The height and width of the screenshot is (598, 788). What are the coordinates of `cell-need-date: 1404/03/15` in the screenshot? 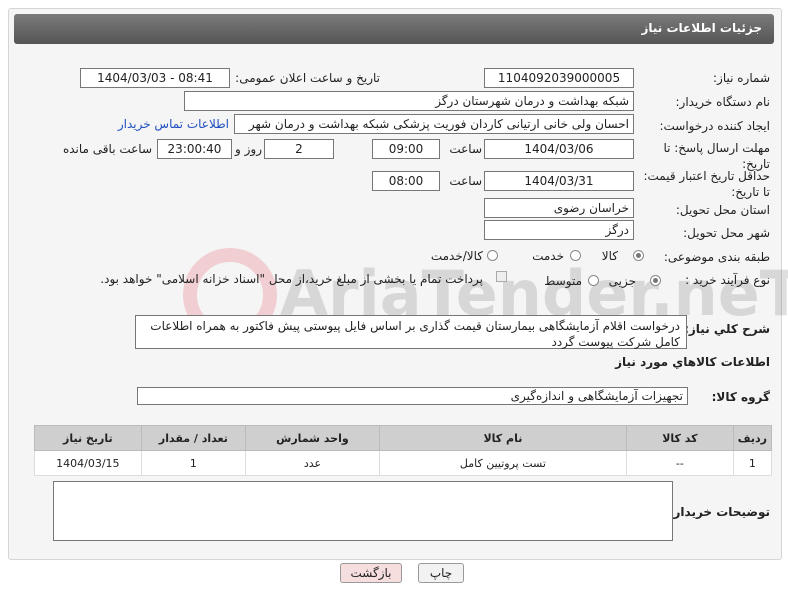 It's located at (88, 463).